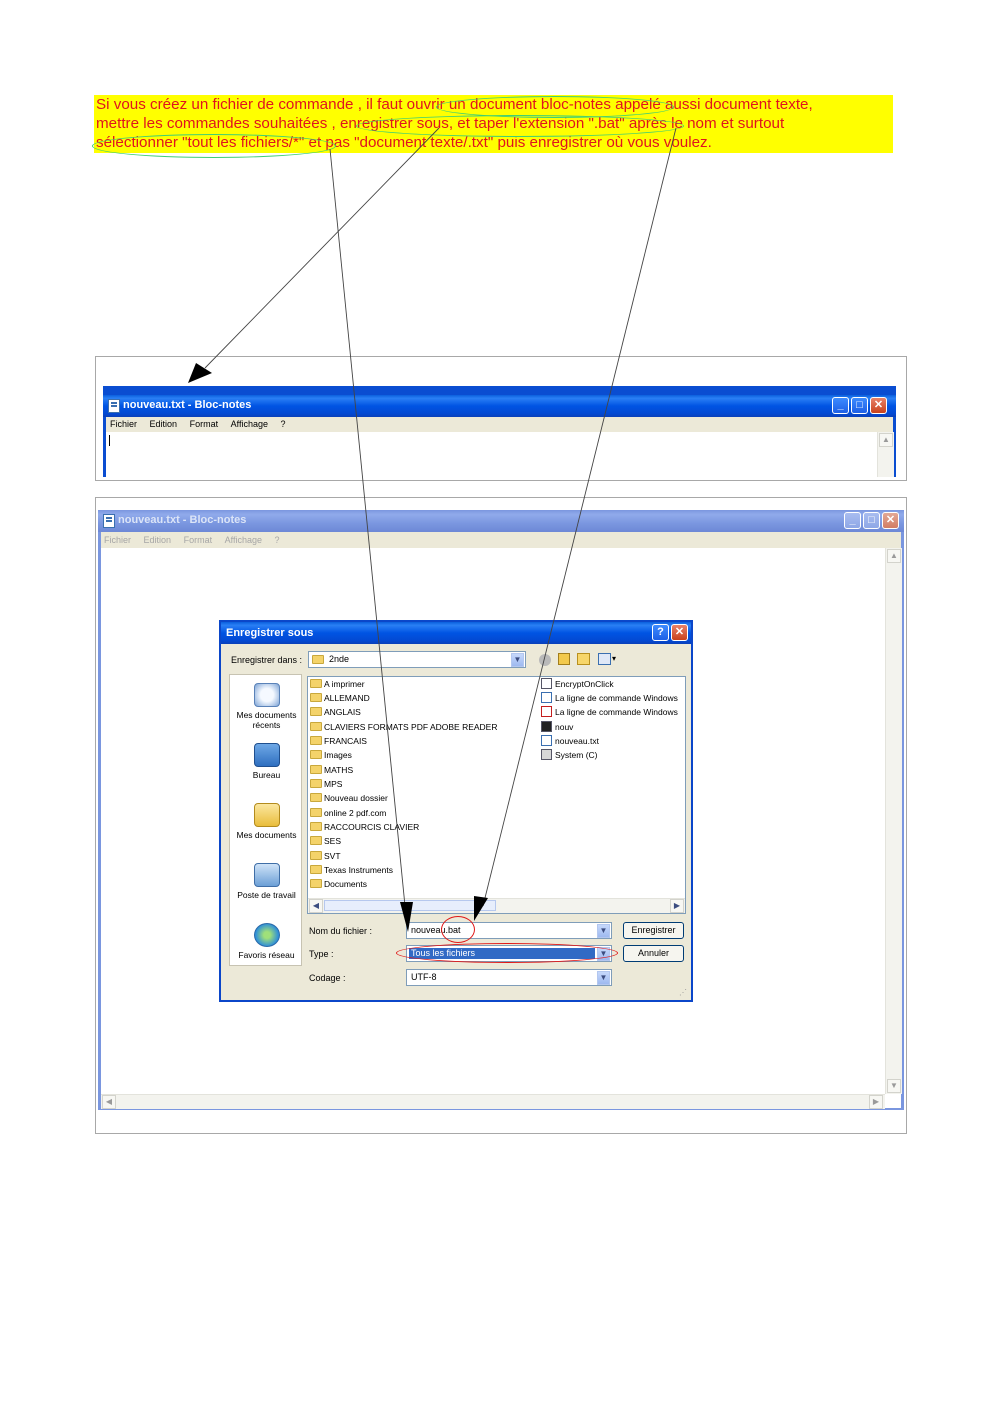 This screenshot has width=1000, height=1415. I want to click on arrow-to-type-field, so click(368, 532).